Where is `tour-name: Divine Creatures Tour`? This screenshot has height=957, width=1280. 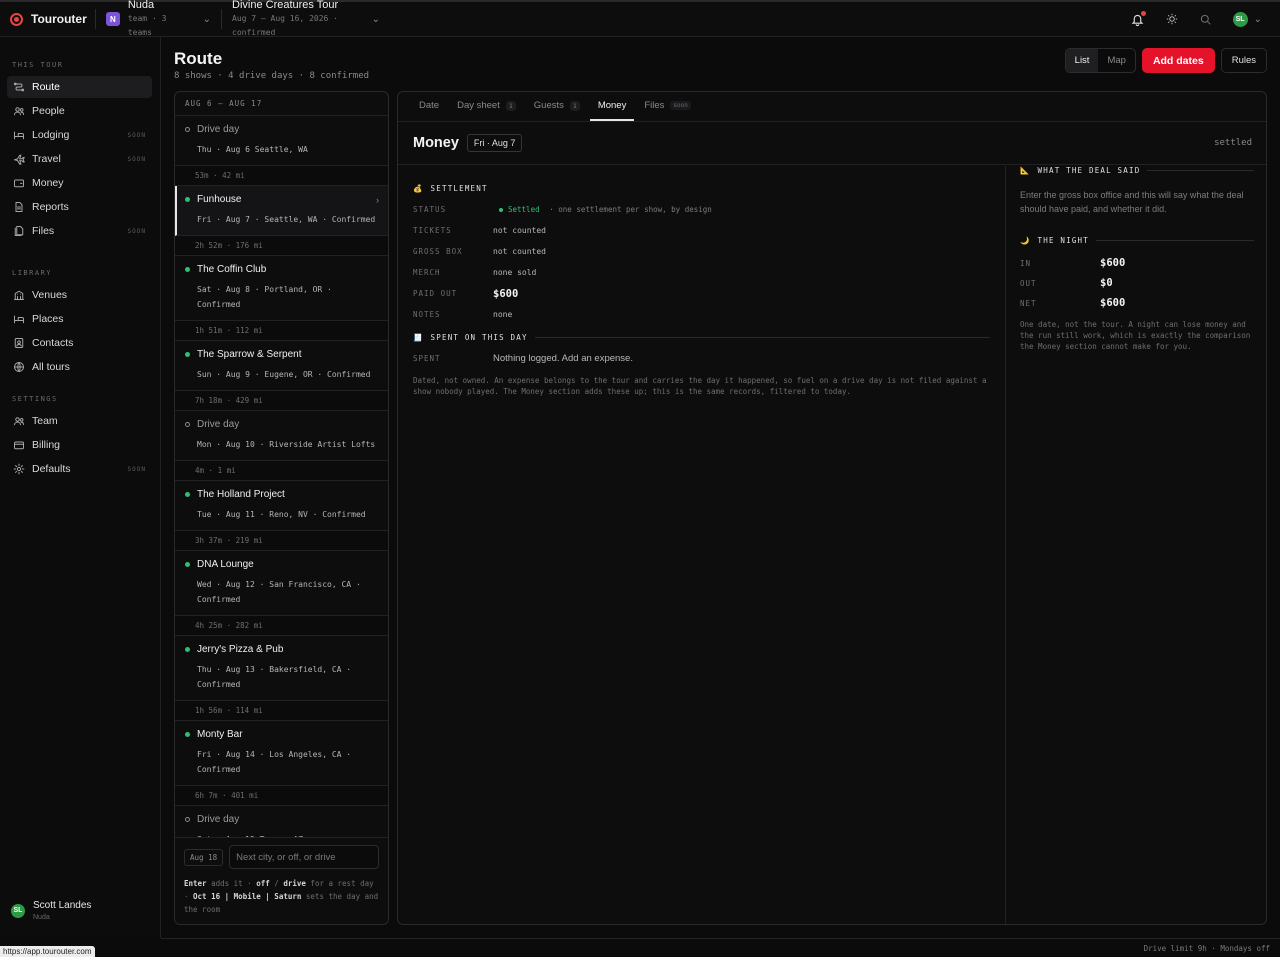
tour-name: Divine Creatures Tour is located at coordinates (285, 5).